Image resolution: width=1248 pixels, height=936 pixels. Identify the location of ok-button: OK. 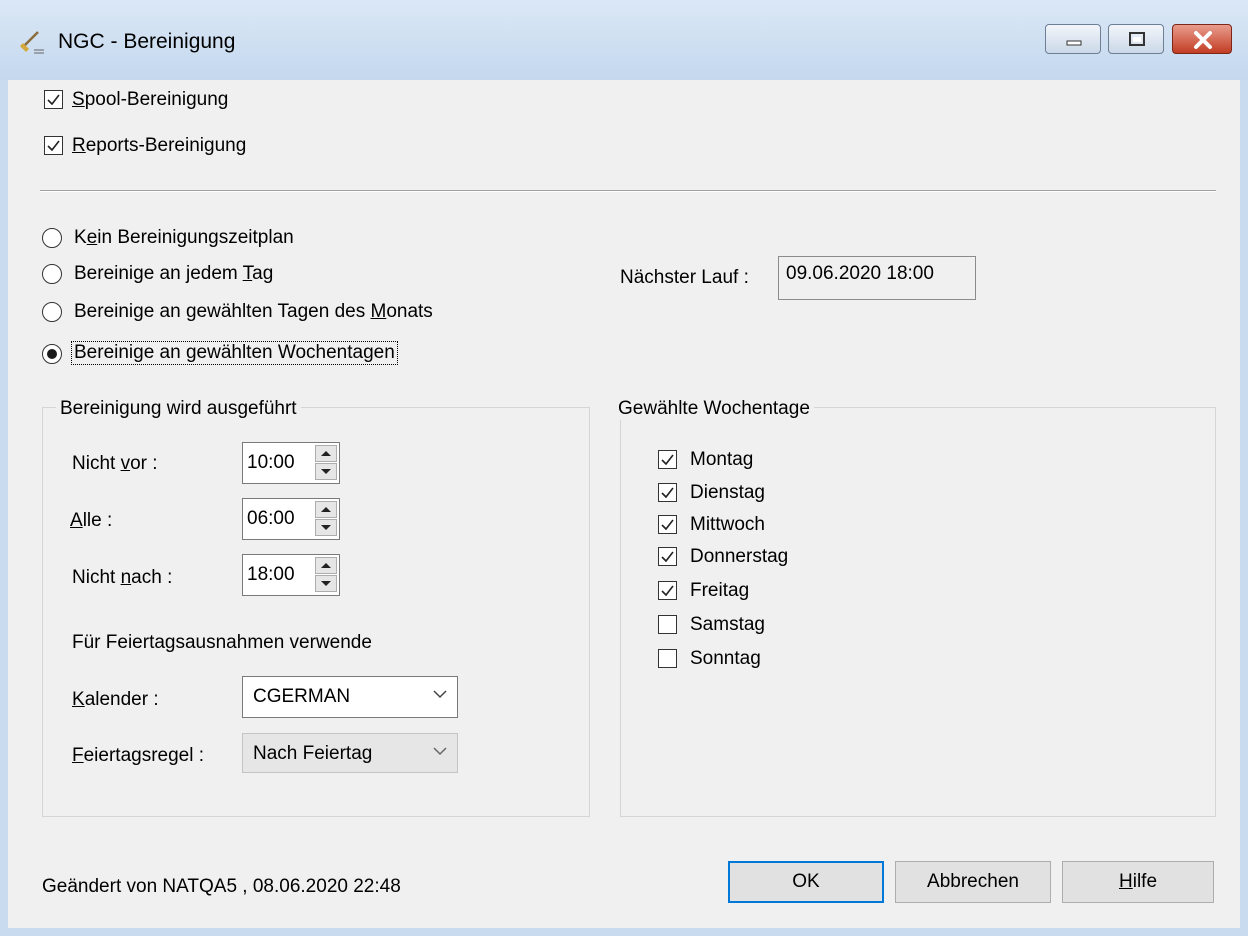
(806, 882).